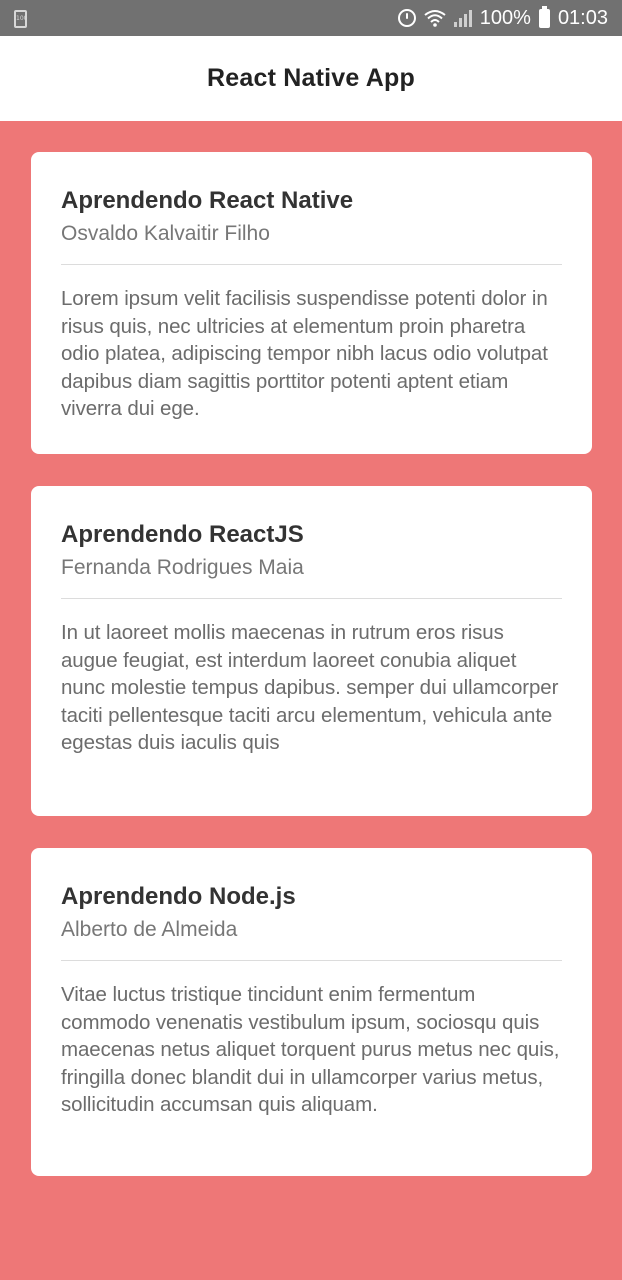 The height and width of the screenshot is (1280, 622). I want to click on card-title: Aprendendo Node.js, so click(178, 896).